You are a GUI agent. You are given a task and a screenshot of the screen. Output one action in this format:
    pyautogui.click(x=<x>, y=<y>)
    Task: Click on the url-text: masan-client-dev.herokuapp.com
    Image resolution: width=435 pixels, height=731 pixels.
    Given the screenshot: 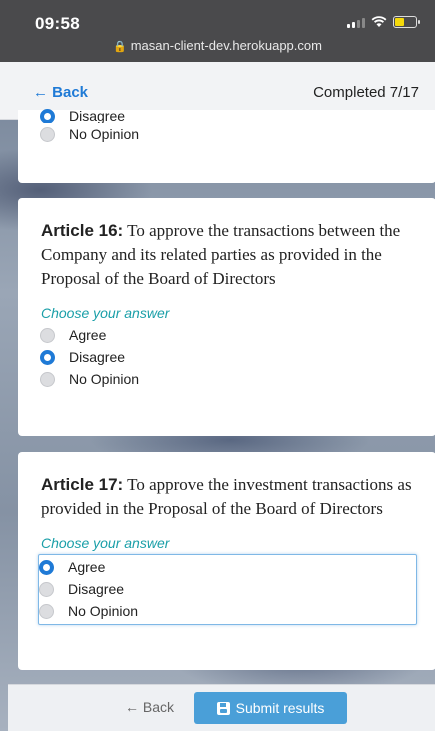 What is the action you would take?
    pyautogui.click(x=226, y=45)
    